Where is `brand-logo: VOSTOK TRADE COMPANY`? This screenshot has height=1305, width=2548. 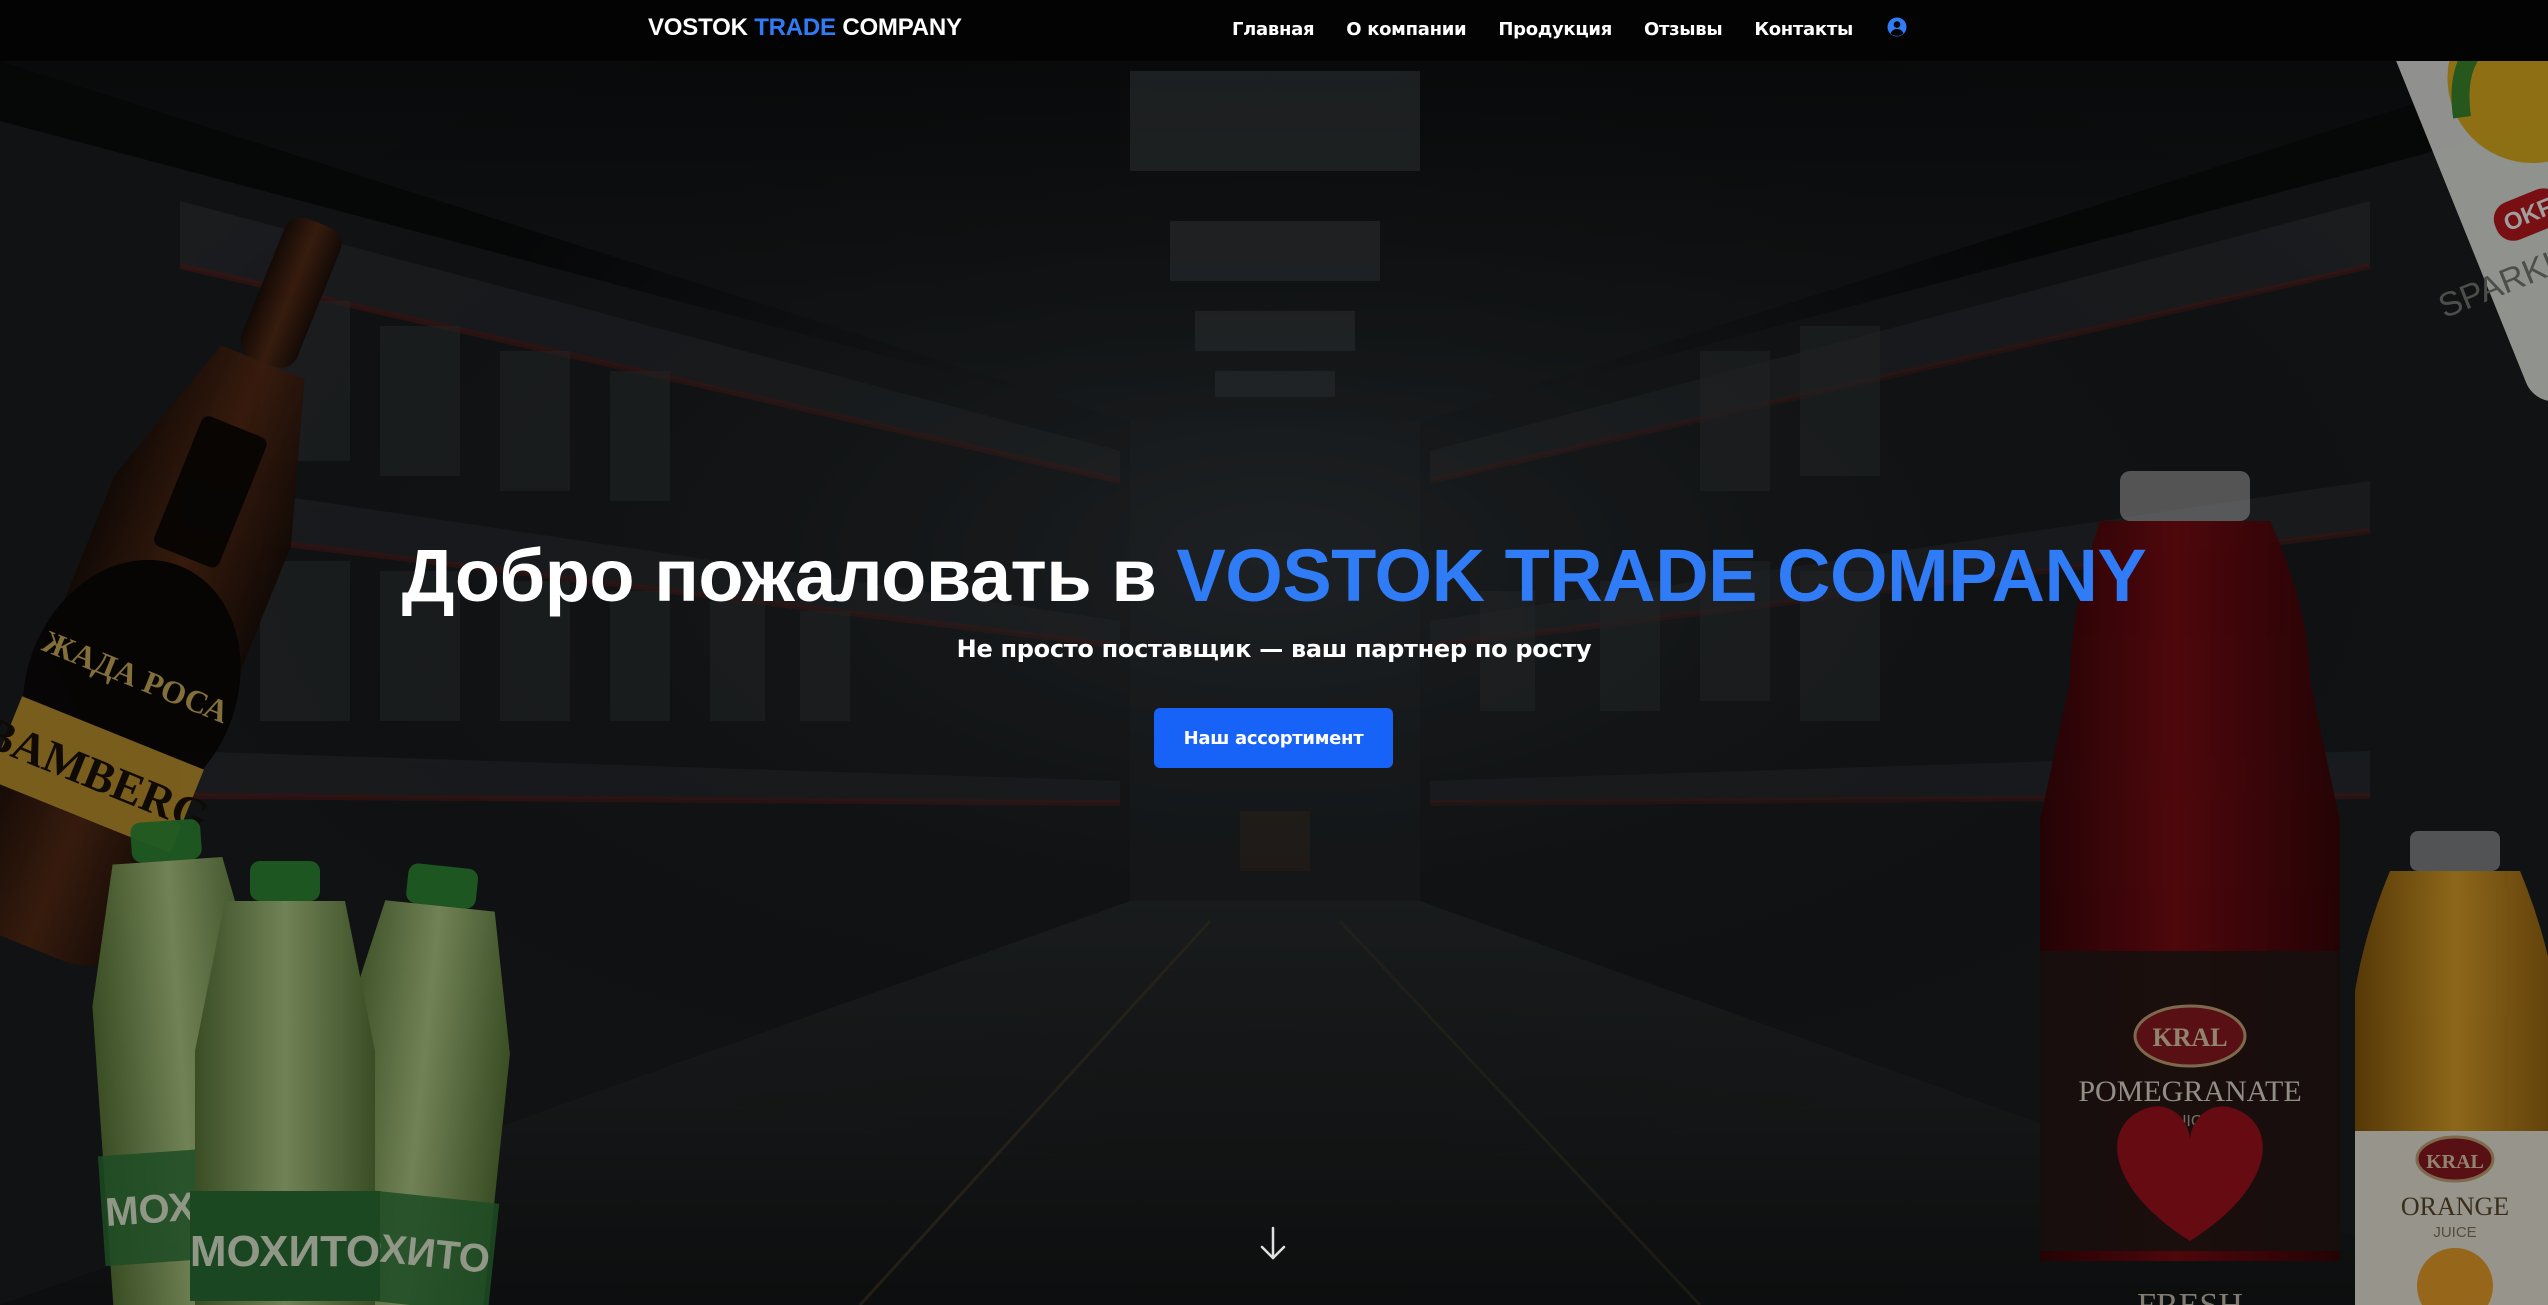 brand-logo: VOSTOK TRADE COMPANY is located at coordinates (805, 28).